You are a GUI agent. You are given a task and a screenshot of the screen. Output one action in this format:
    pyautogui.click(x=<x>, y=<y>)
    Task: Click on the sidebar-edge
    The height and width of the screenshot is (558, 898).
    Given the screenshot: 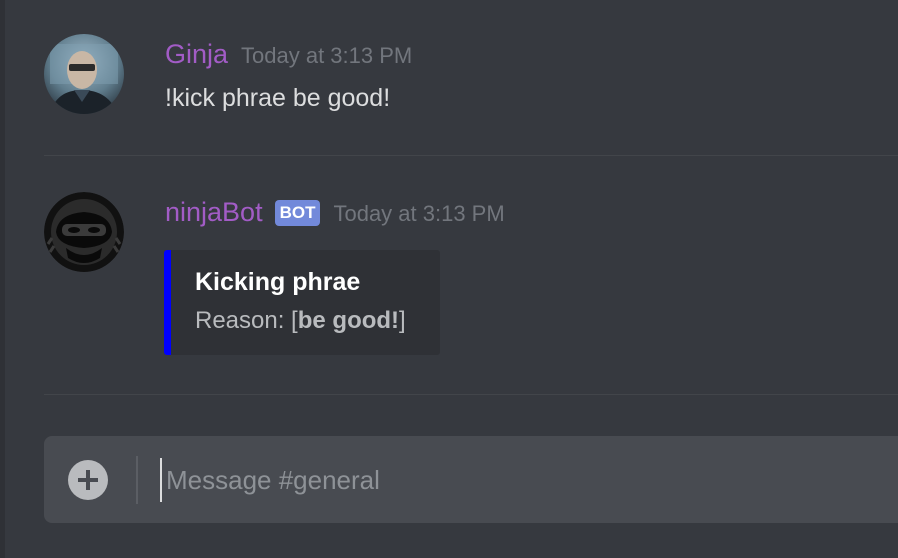 What is the action you would take?
    pyautogui.click(x=2, y=279)
    